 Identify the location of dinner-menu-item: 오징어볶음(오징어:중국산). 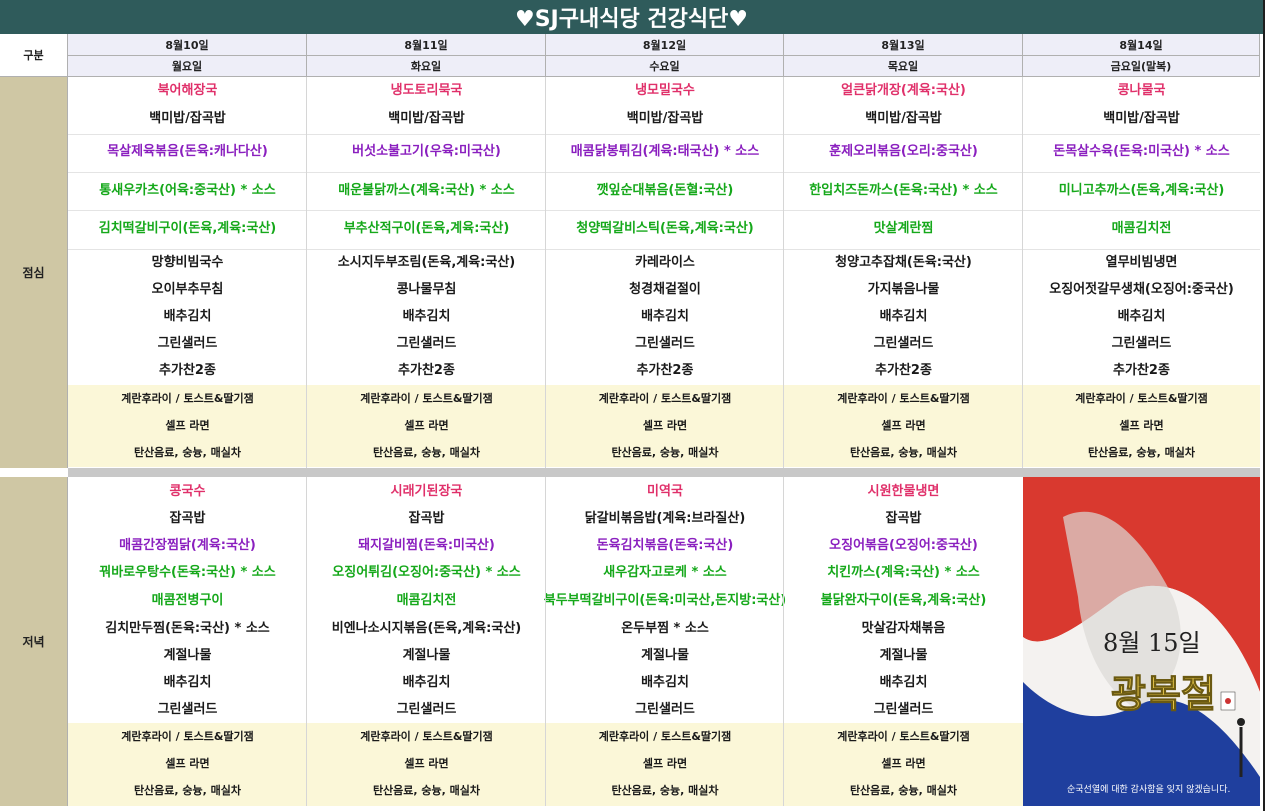
(903, 545).